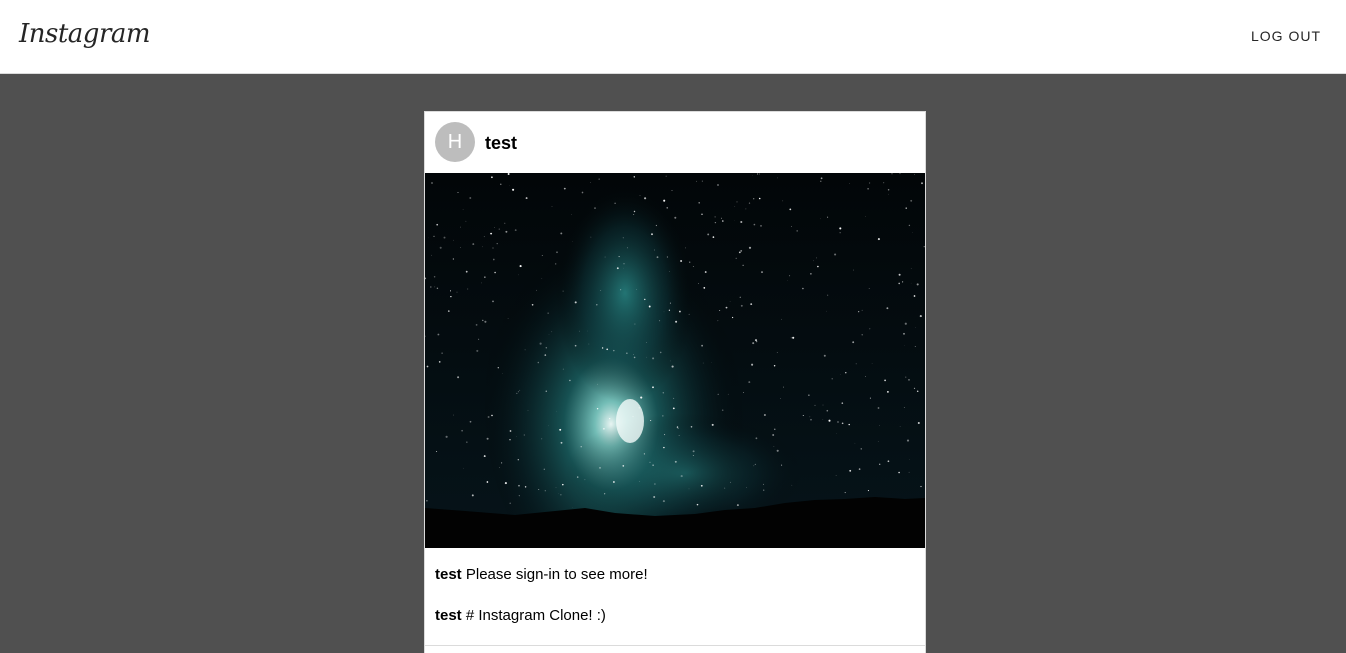 Image resolution: width=1346 pixels, height=653 pixels. I want to click on logout-button: LOG OUT, so click(1286, 36).